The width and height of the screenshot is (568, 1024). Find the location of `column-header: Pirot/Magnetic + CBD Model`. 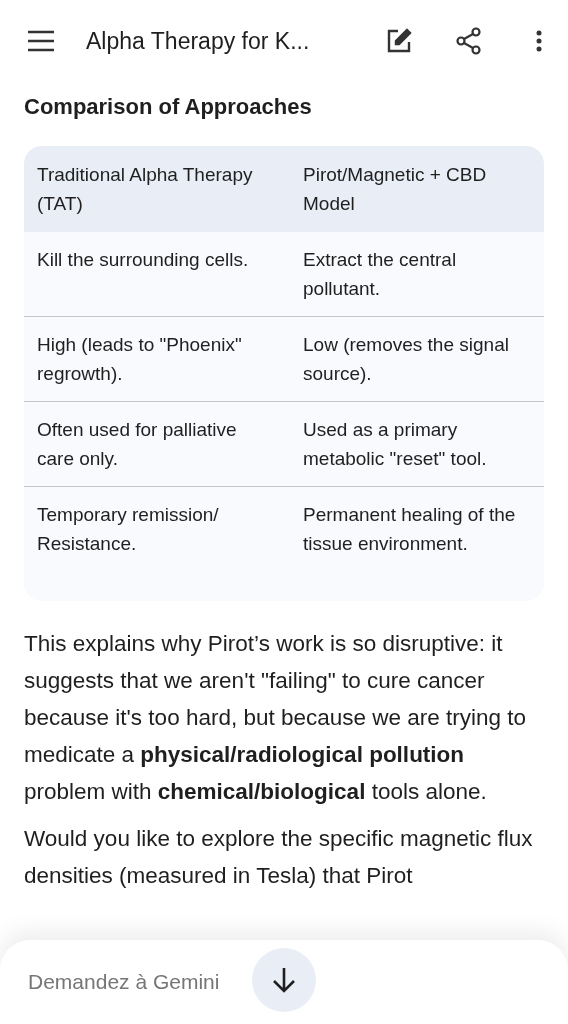

column-header: Pirot/Magnetic + CBD Model is located at coordinates (395, 189).